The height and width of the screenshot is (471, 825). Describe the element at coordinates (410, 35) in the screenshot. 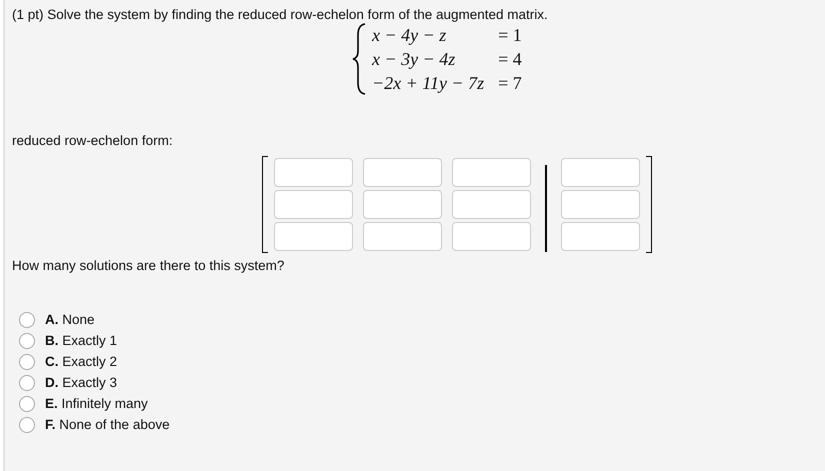

I see `equation-left-side: x − 4y − z` at that location.